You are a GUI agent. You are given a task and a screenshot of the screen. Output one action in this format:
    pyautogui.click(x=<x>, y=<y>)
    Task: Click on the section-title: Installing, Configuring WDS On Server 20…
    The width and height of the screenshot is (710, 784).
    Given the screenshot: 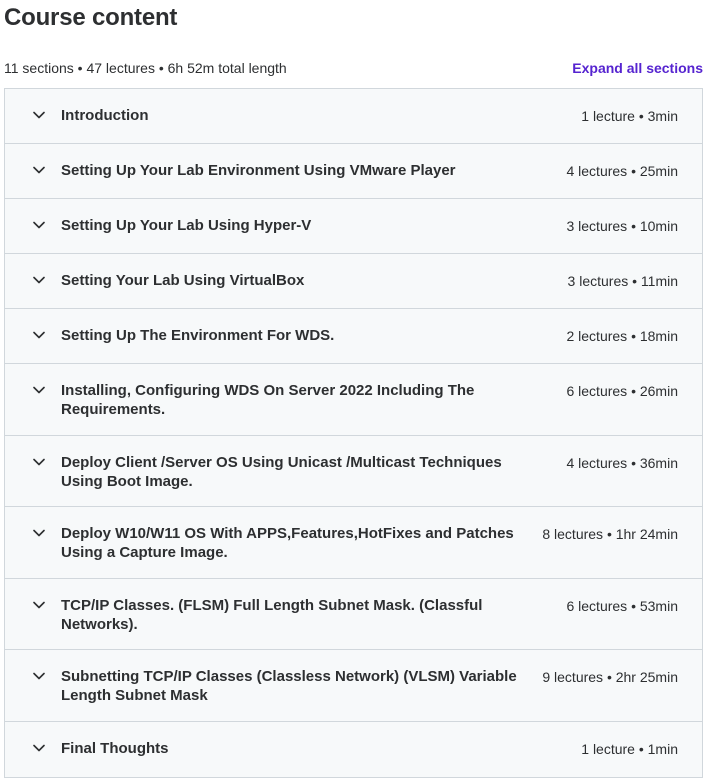 What is the action you would take?
    pyautogui.click(x=268, y=400)
    